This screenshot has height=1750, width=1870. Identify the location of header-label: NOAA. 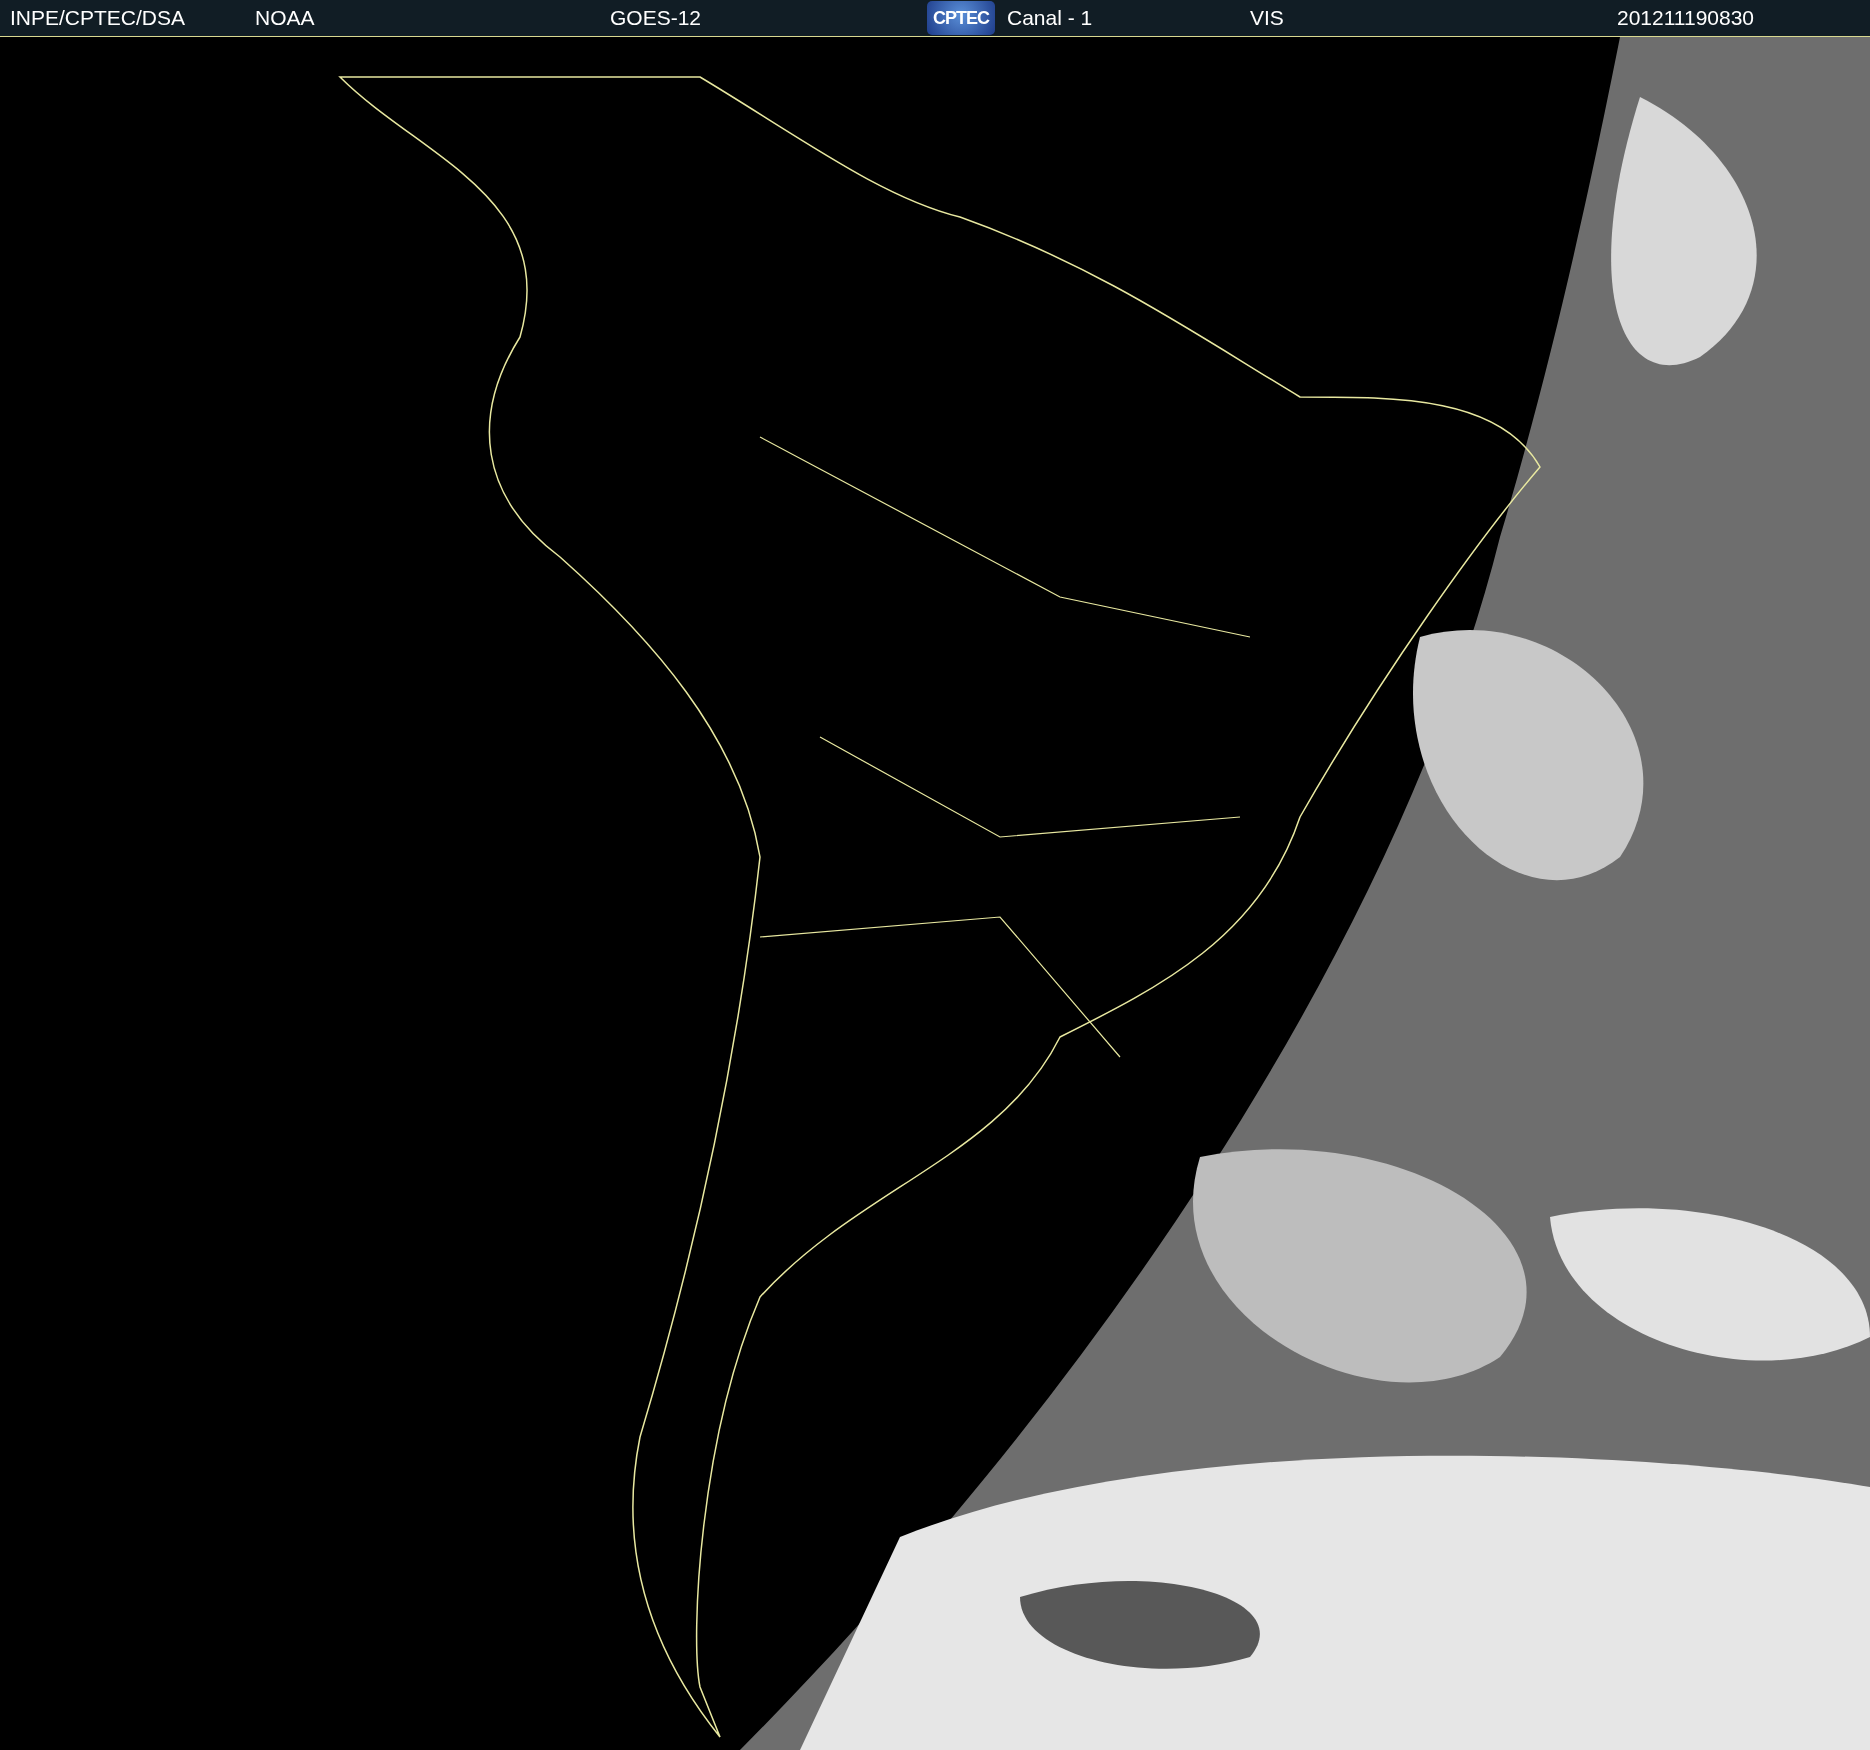
(285, 17).